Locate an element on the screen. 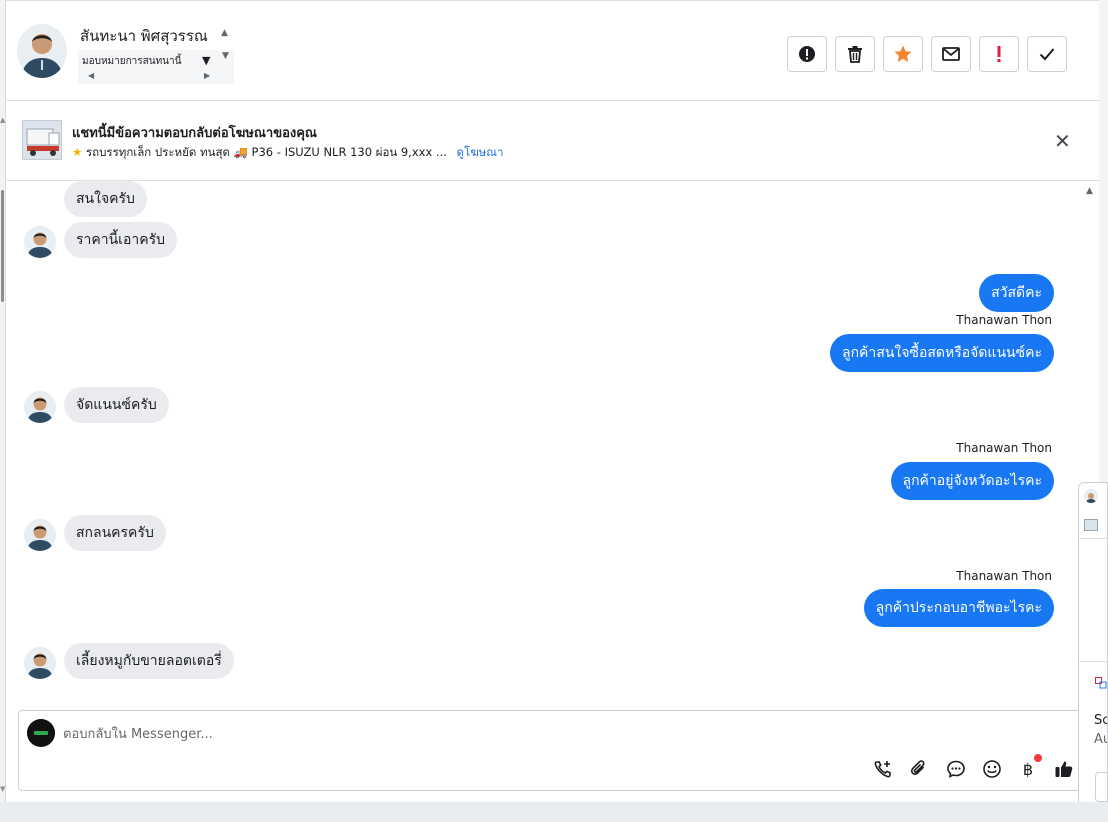 The height and width of the screenshot is (822, 1108). name-scroll-down-icon: ▼ is located at coordinates (225, 56).